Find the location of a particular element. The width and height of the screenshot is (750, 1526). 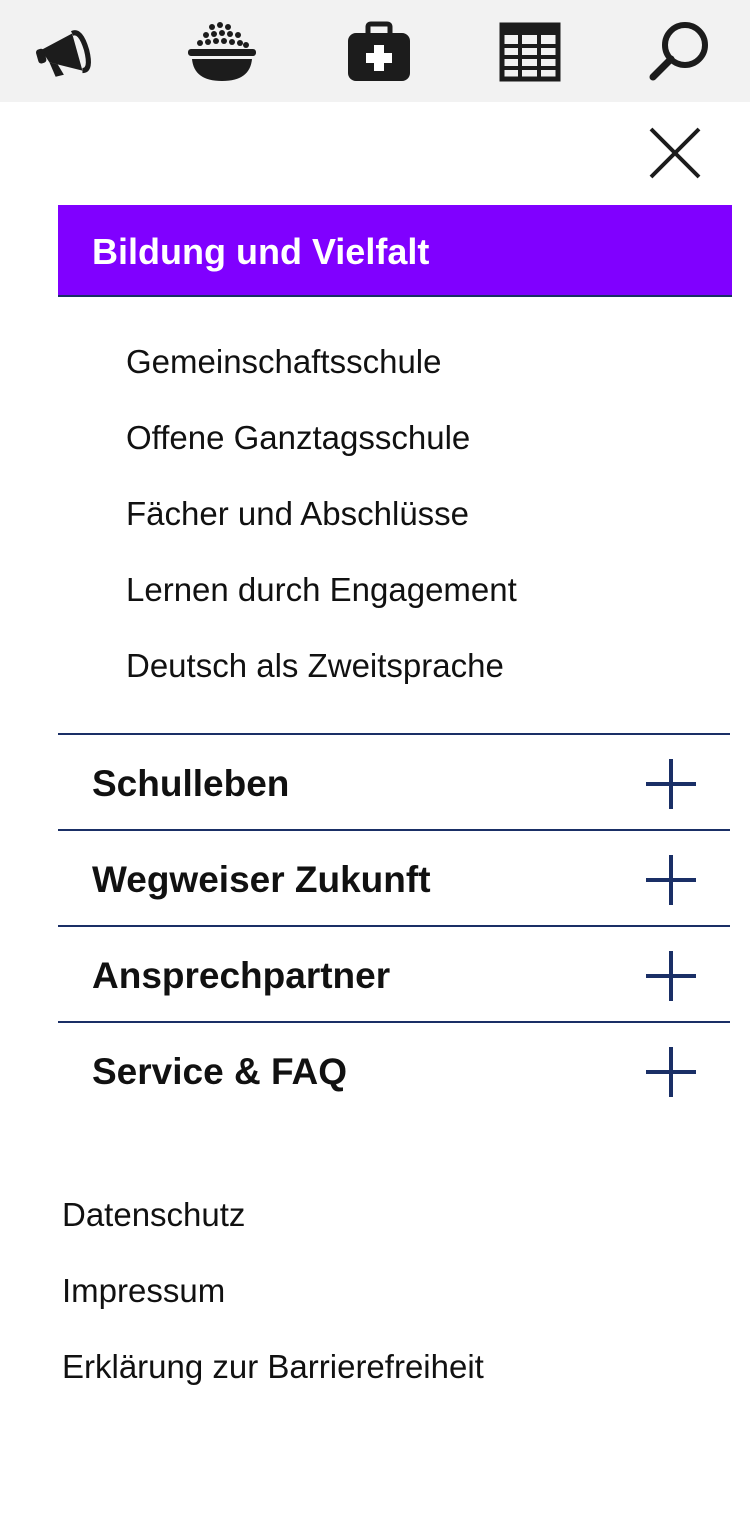

menu-section-label: Schulleben is located at coordinates (191, 783).